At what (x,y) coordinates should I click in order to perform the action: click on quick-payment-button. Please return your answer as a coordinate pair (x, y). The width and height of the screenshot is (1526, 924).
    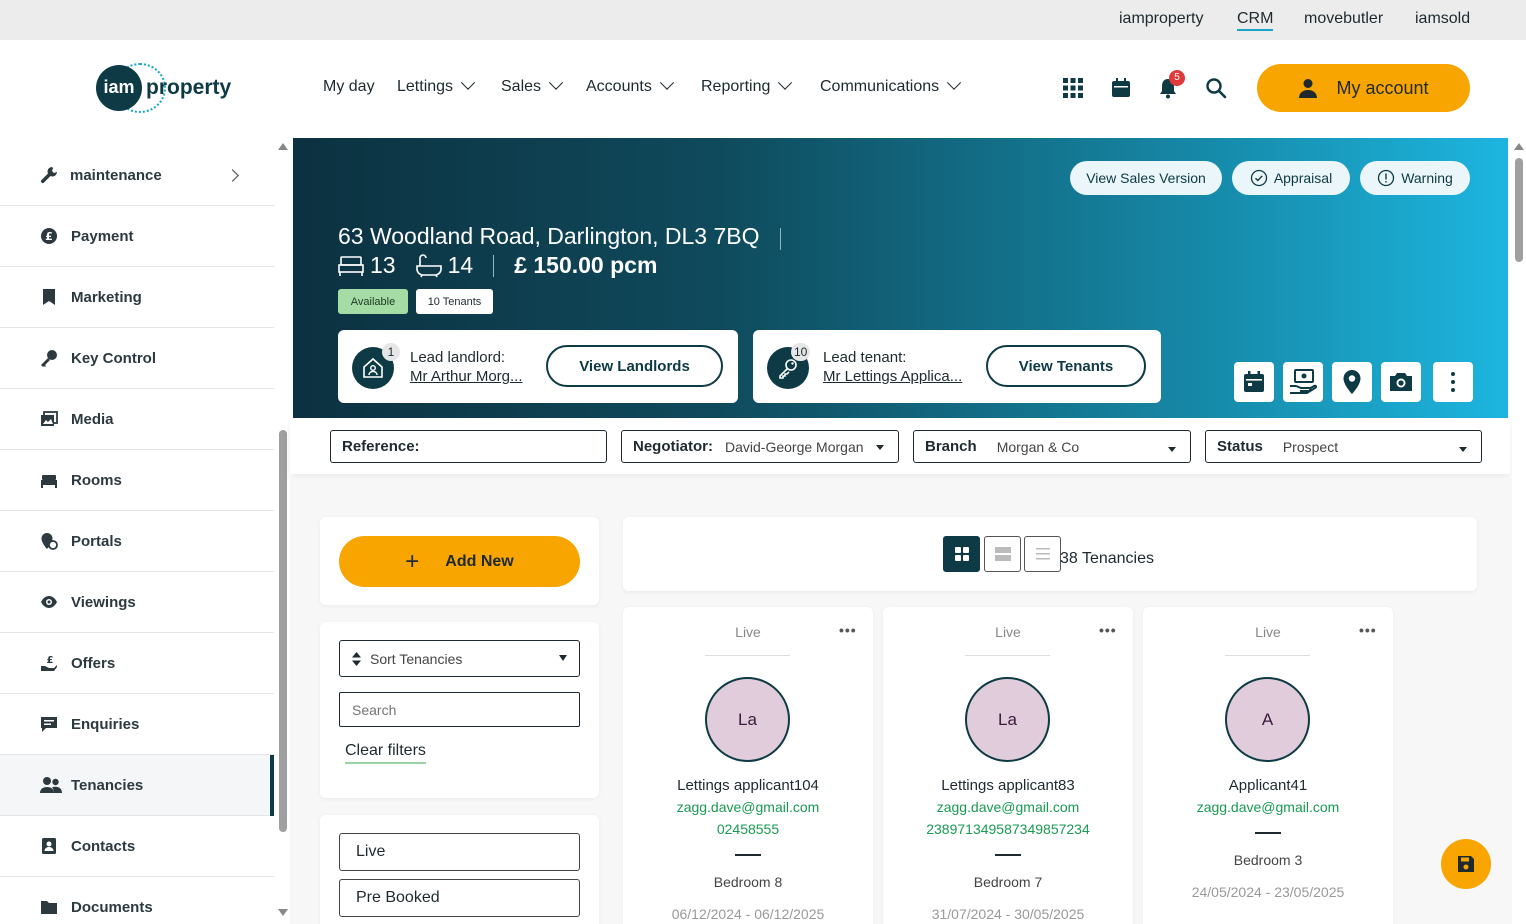
    Looking at the image, I should click on (1303, 382).